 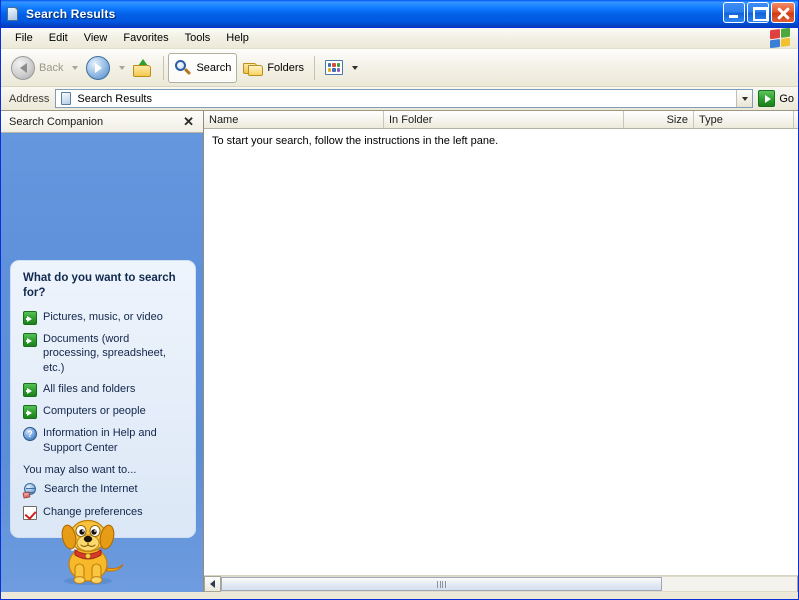 I want to click on search-option-help-support: ? Information in Help and Support Center, so click(x=104, y=440).